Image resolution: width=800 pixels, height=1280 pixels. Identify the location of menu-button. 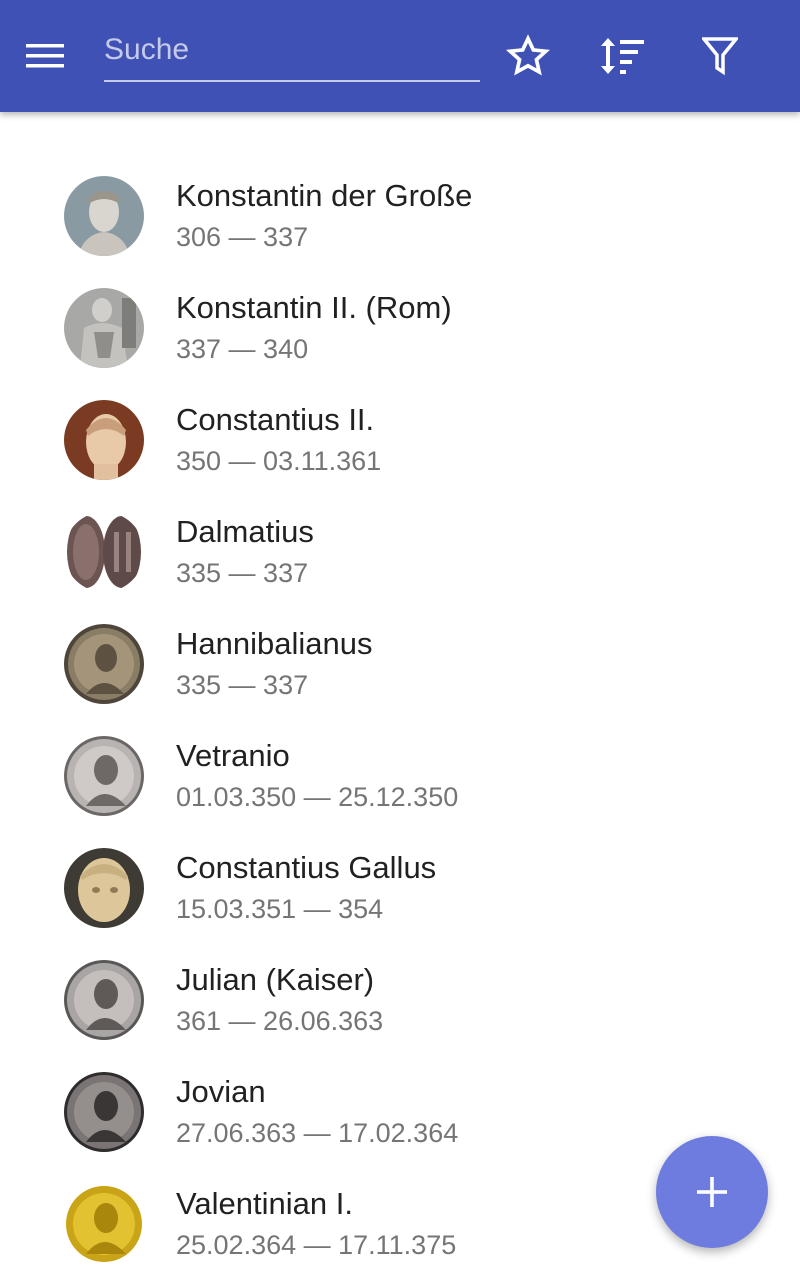
(56, 56).